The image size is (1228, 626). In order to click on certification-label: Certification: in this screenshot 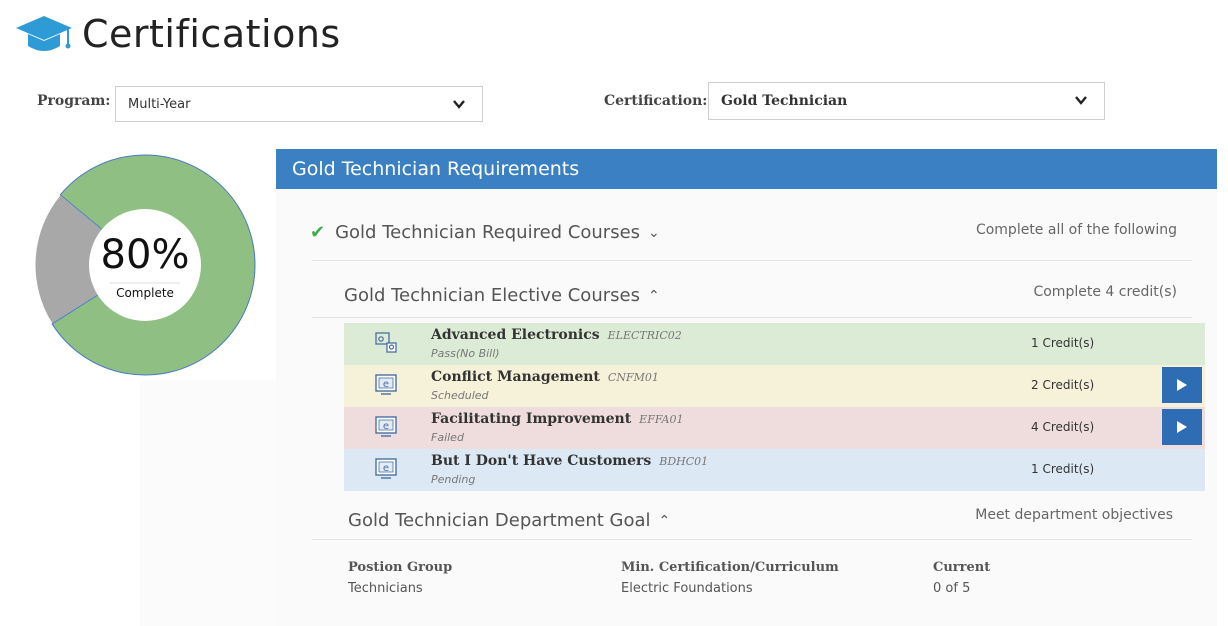, I will do `click(656, 101)`.